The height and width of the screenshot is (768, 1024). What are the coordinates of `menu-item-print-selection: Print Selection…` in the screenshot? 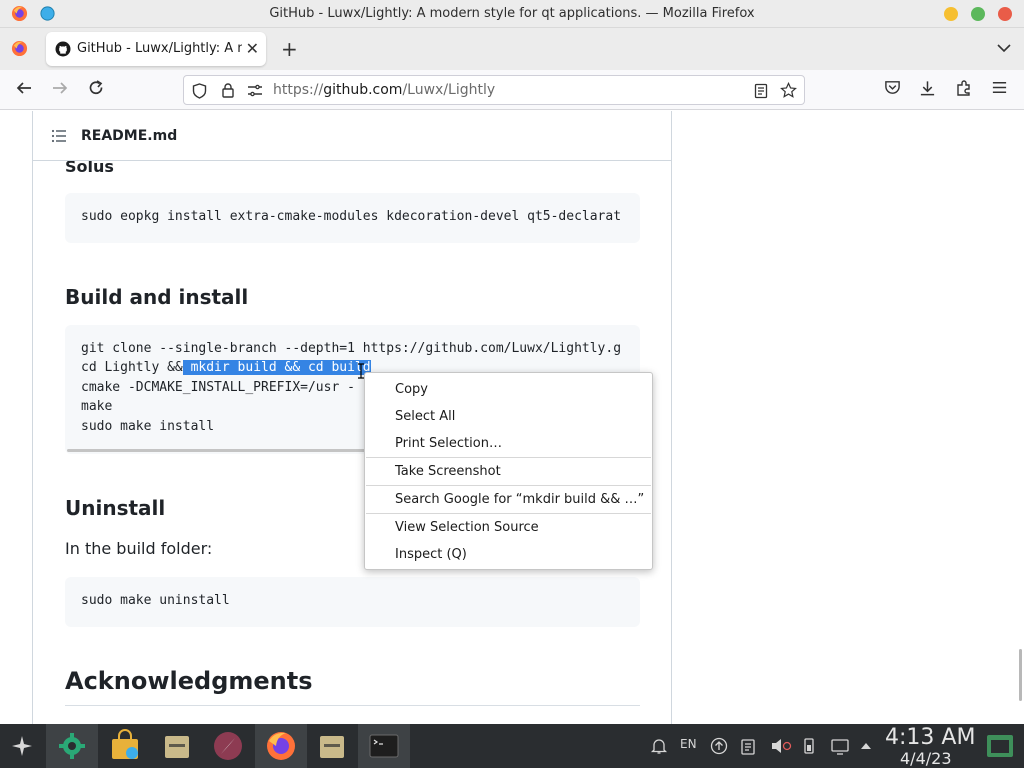 It's located at (448, 443).